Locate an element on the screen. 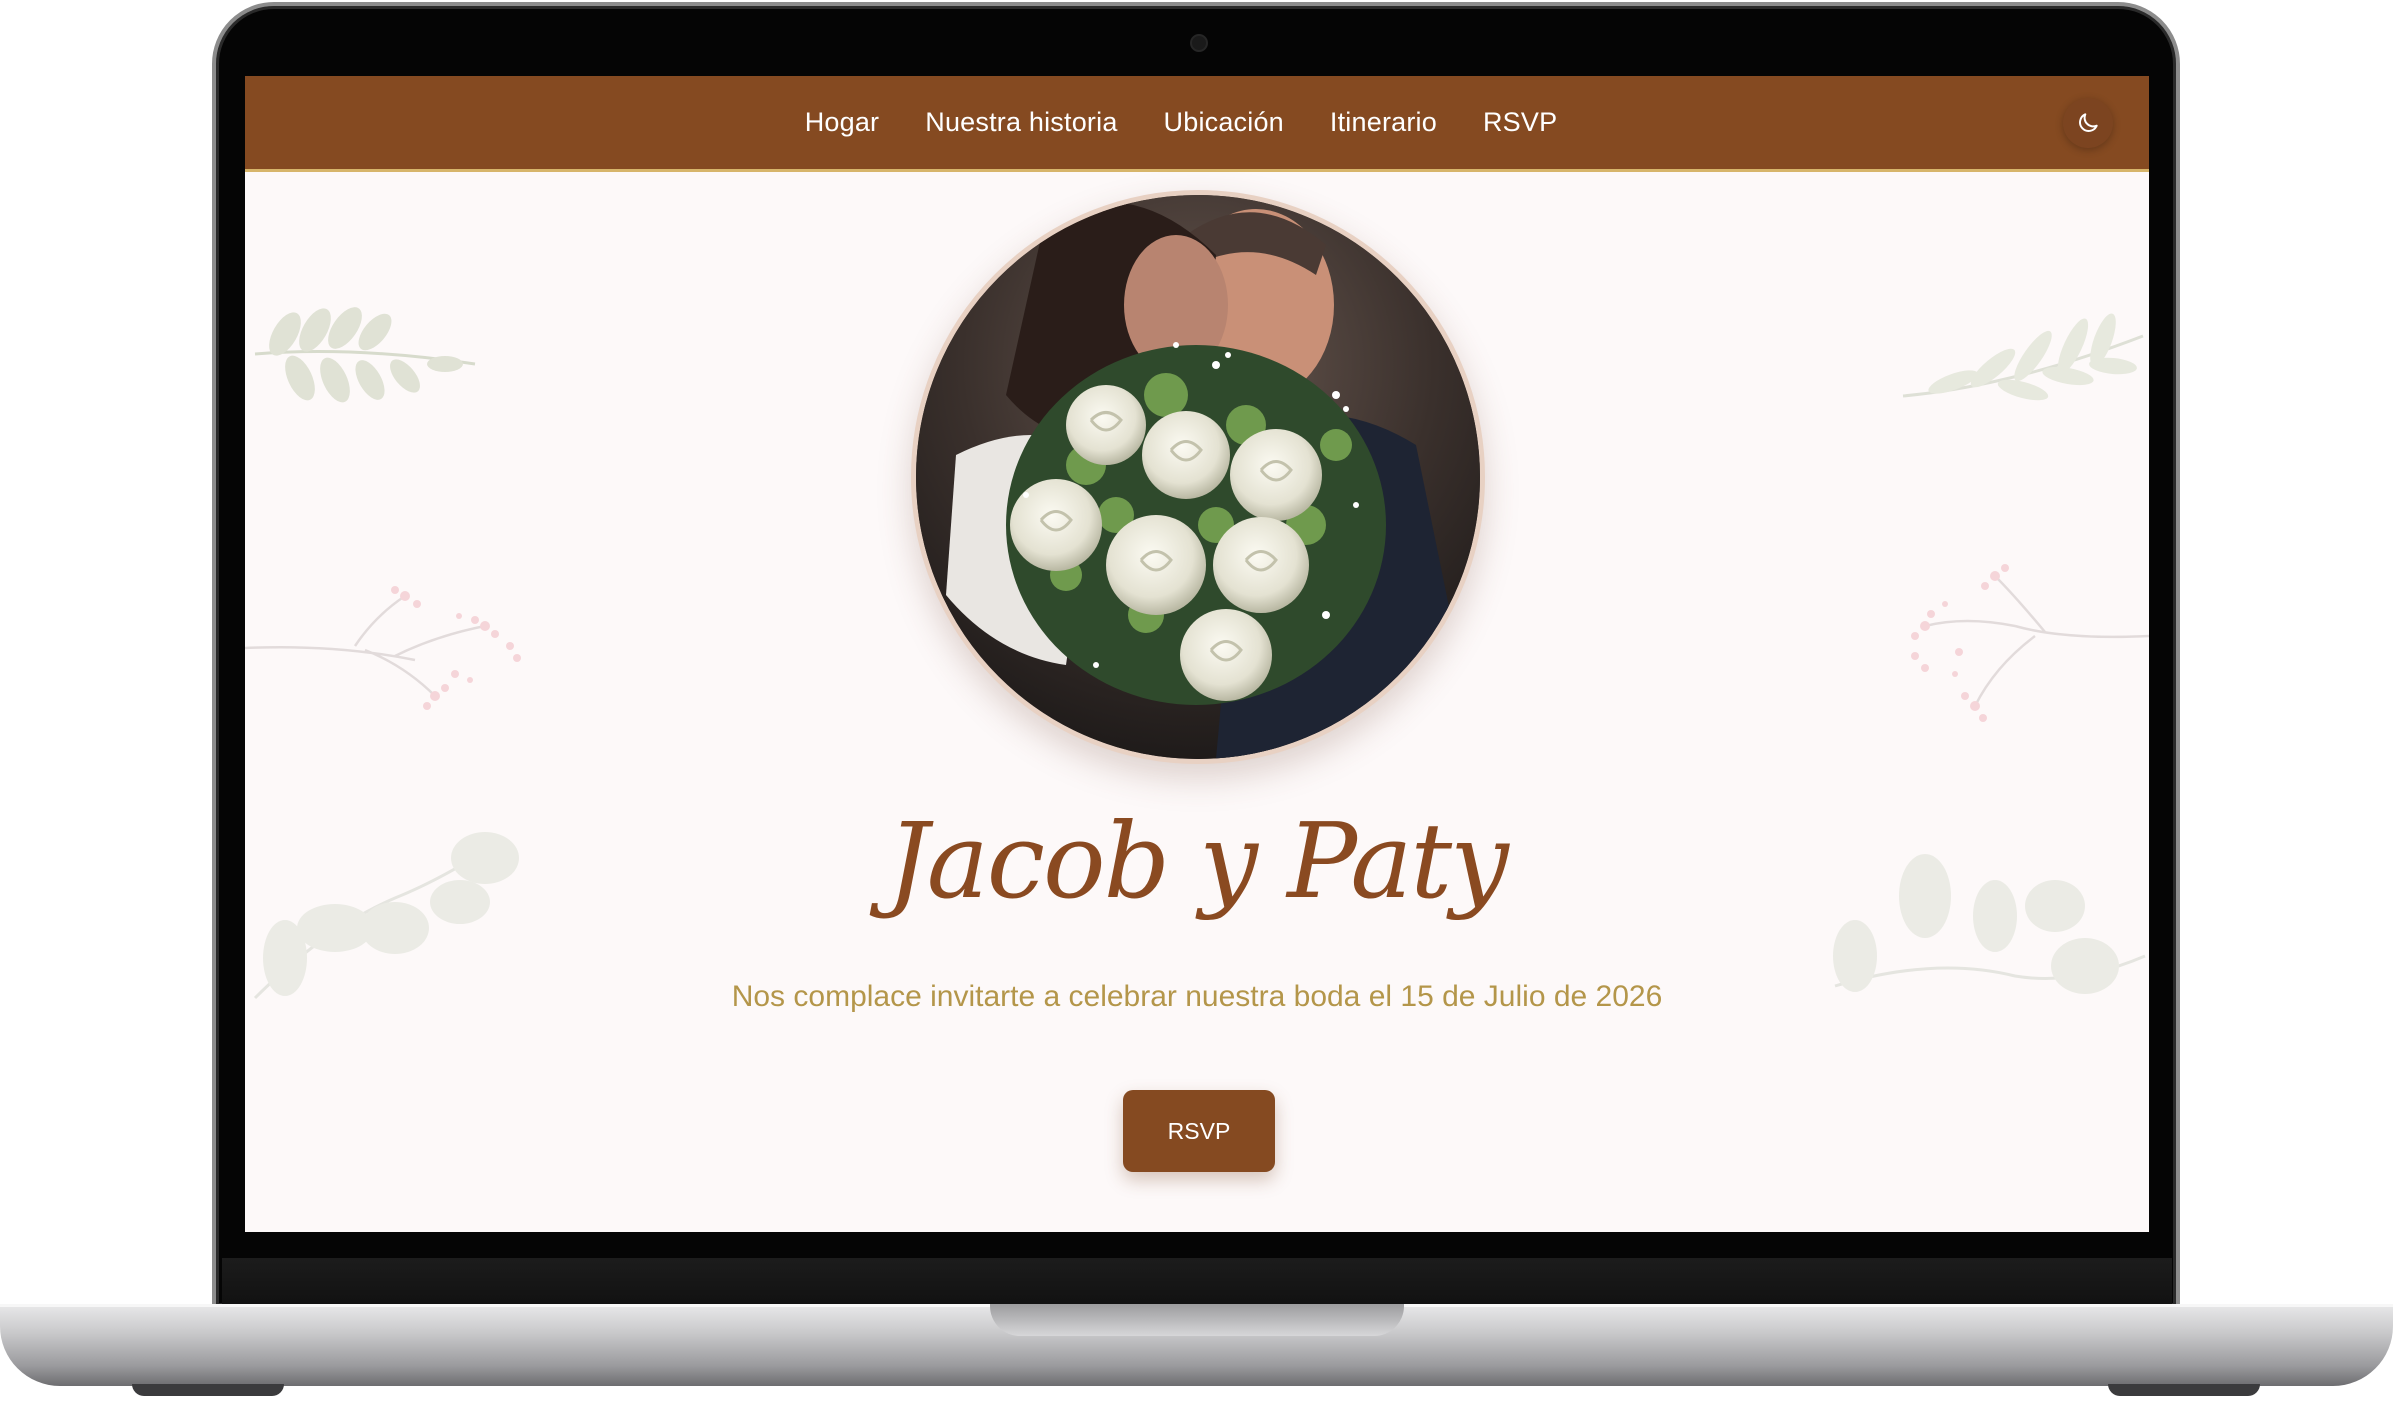  bride-groom-bouquet-photo is located at coordinates (1198, 477).